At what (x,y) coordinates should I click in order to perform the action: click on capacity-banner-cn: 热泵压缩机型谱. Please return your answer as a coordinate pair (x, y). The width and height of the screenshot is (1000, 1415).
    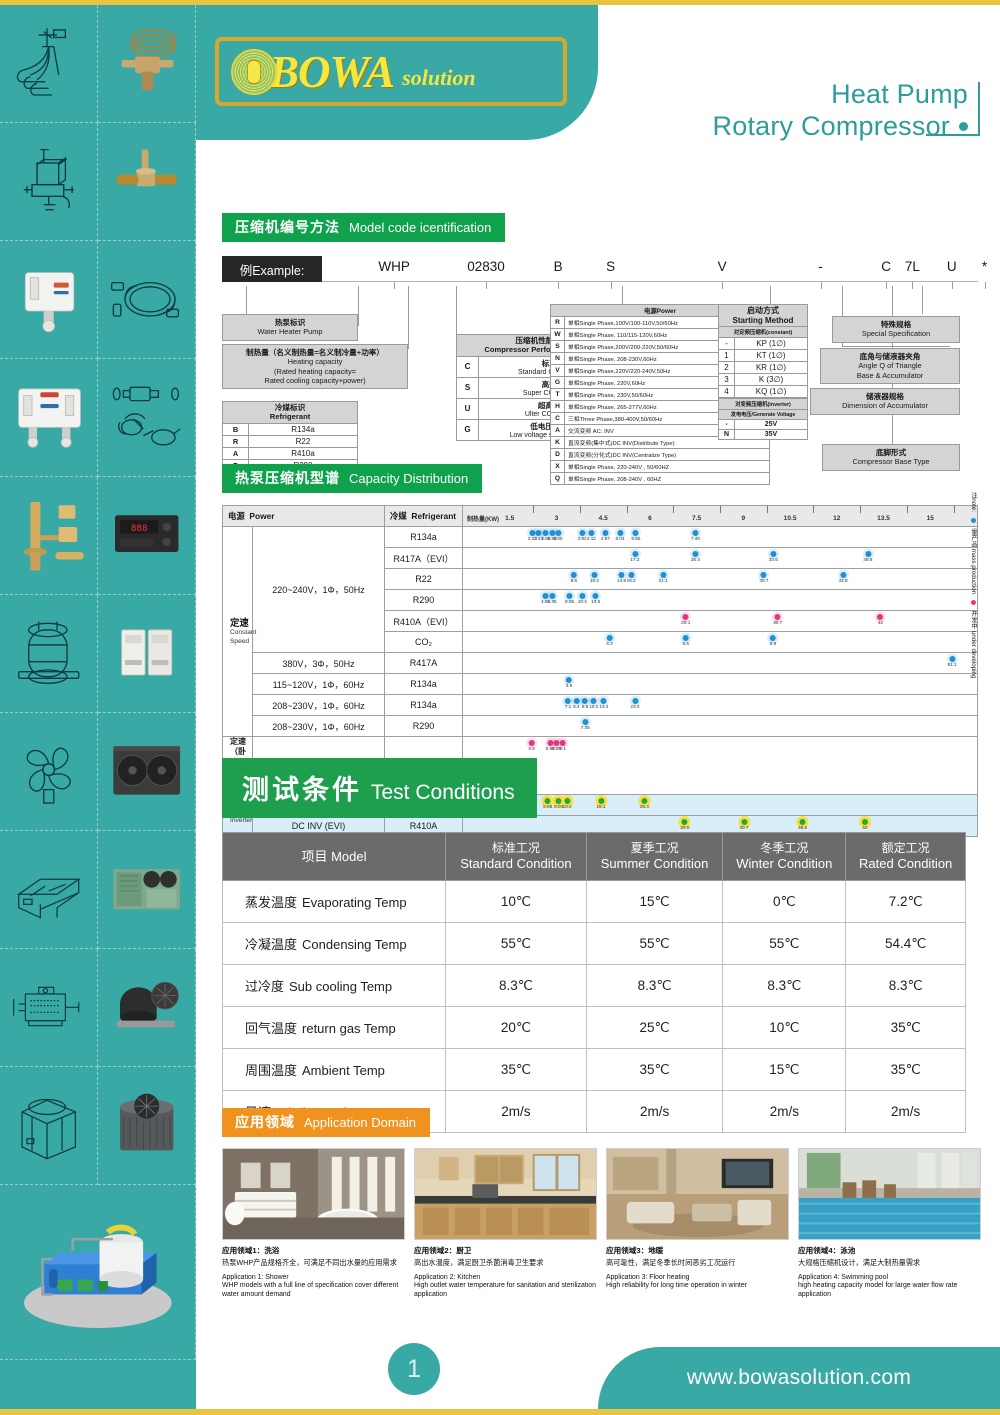
    Looking at the image, I should click on (287, 478).